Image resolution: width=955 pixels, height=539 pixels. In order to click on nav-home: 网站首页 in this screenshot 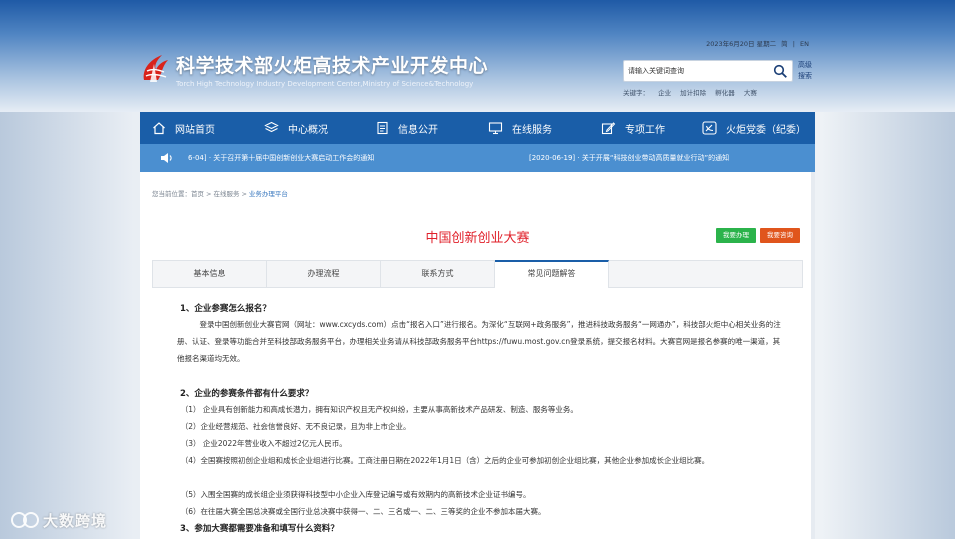, I will do `click(183, 128)`.